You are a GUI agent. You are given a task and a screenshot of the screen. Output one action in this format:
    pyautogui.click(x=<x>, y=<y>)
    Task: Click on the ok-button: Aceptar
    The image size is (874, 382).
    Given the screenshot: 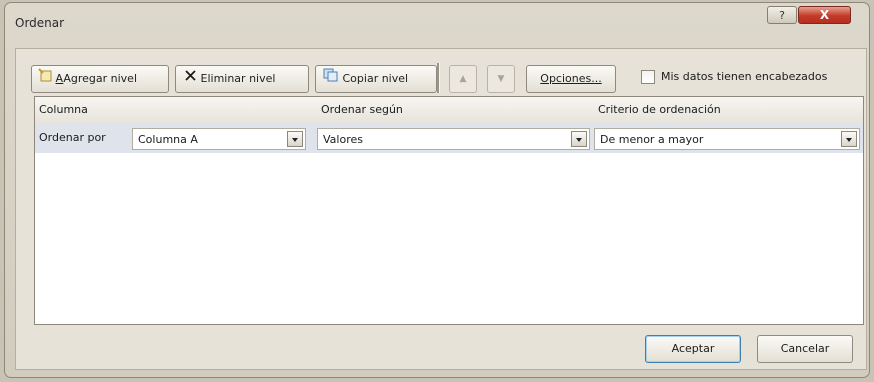 What is the action you would take?
    pyautogui.click(x=693, y=349)
    